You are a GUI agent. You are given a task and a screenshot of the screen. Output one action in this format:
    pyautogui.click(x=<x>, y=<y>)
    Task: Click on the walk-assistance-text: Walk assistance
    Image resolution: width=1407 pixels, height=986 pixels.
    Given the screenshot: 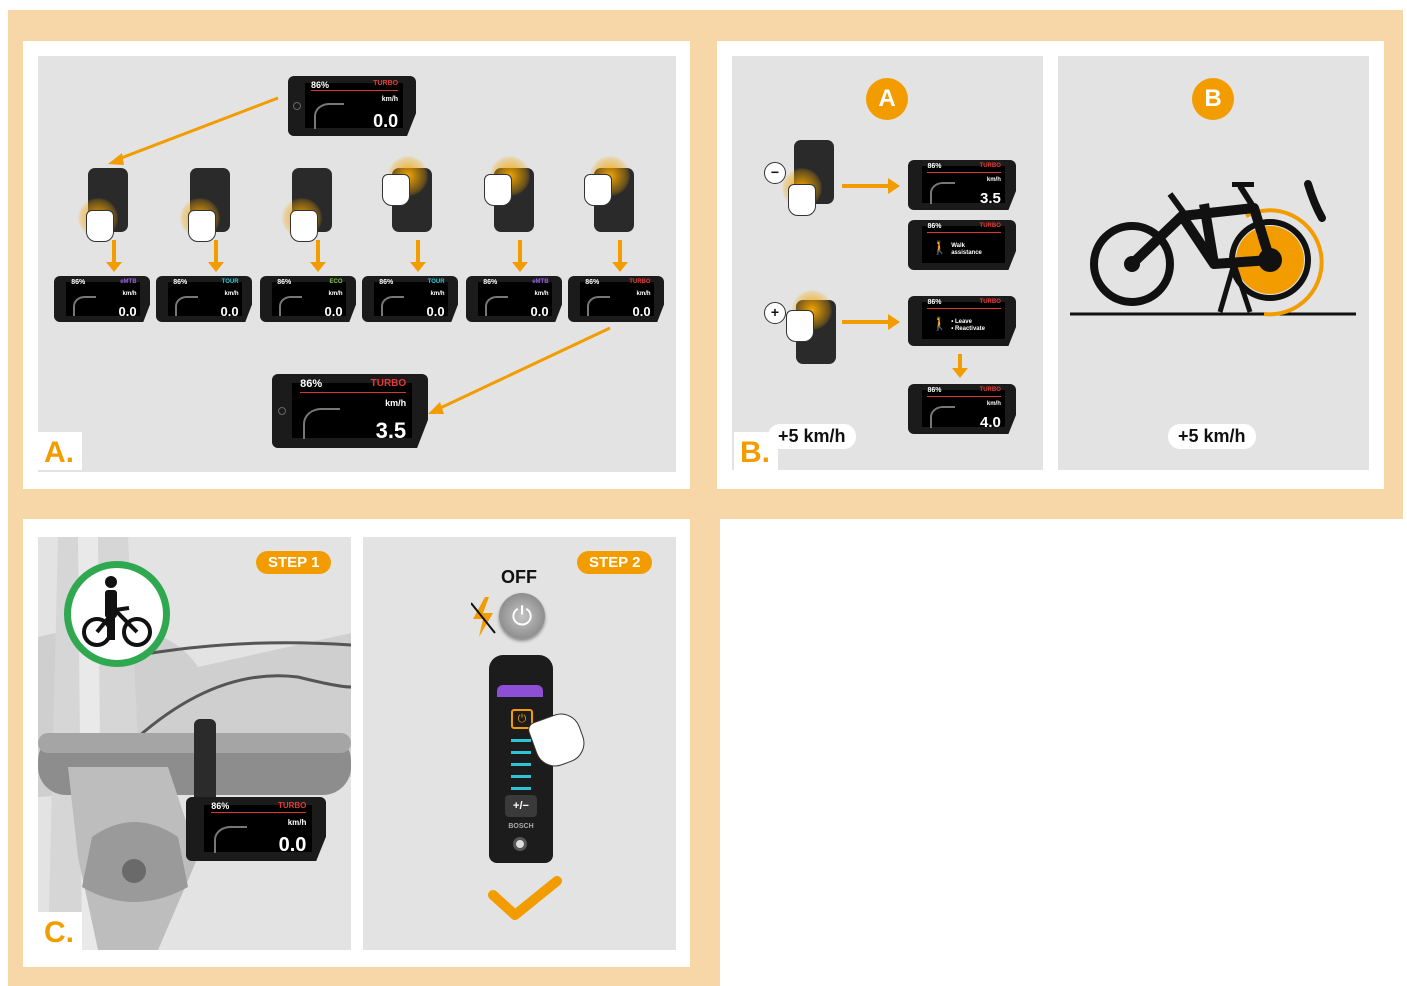 What is the action you would take?
    pyautogui.click(x=966, y=249)
    